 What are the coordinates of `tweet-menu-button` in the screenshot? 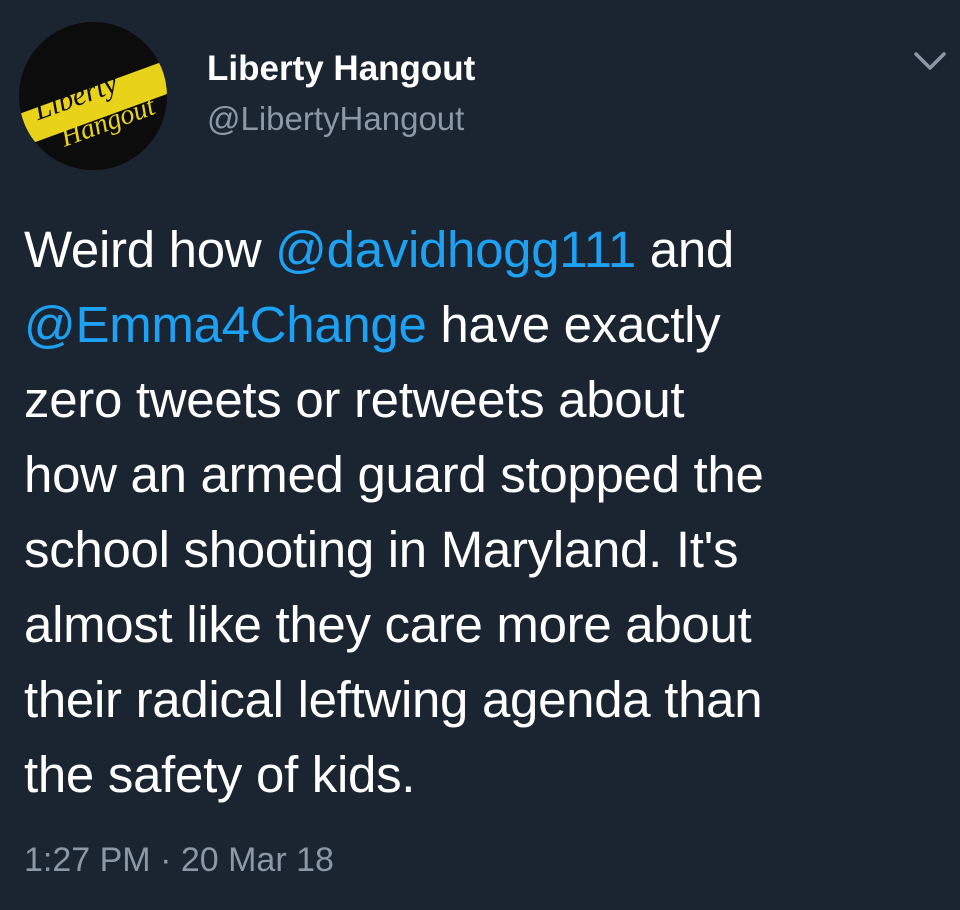 It's located at (930, 61).